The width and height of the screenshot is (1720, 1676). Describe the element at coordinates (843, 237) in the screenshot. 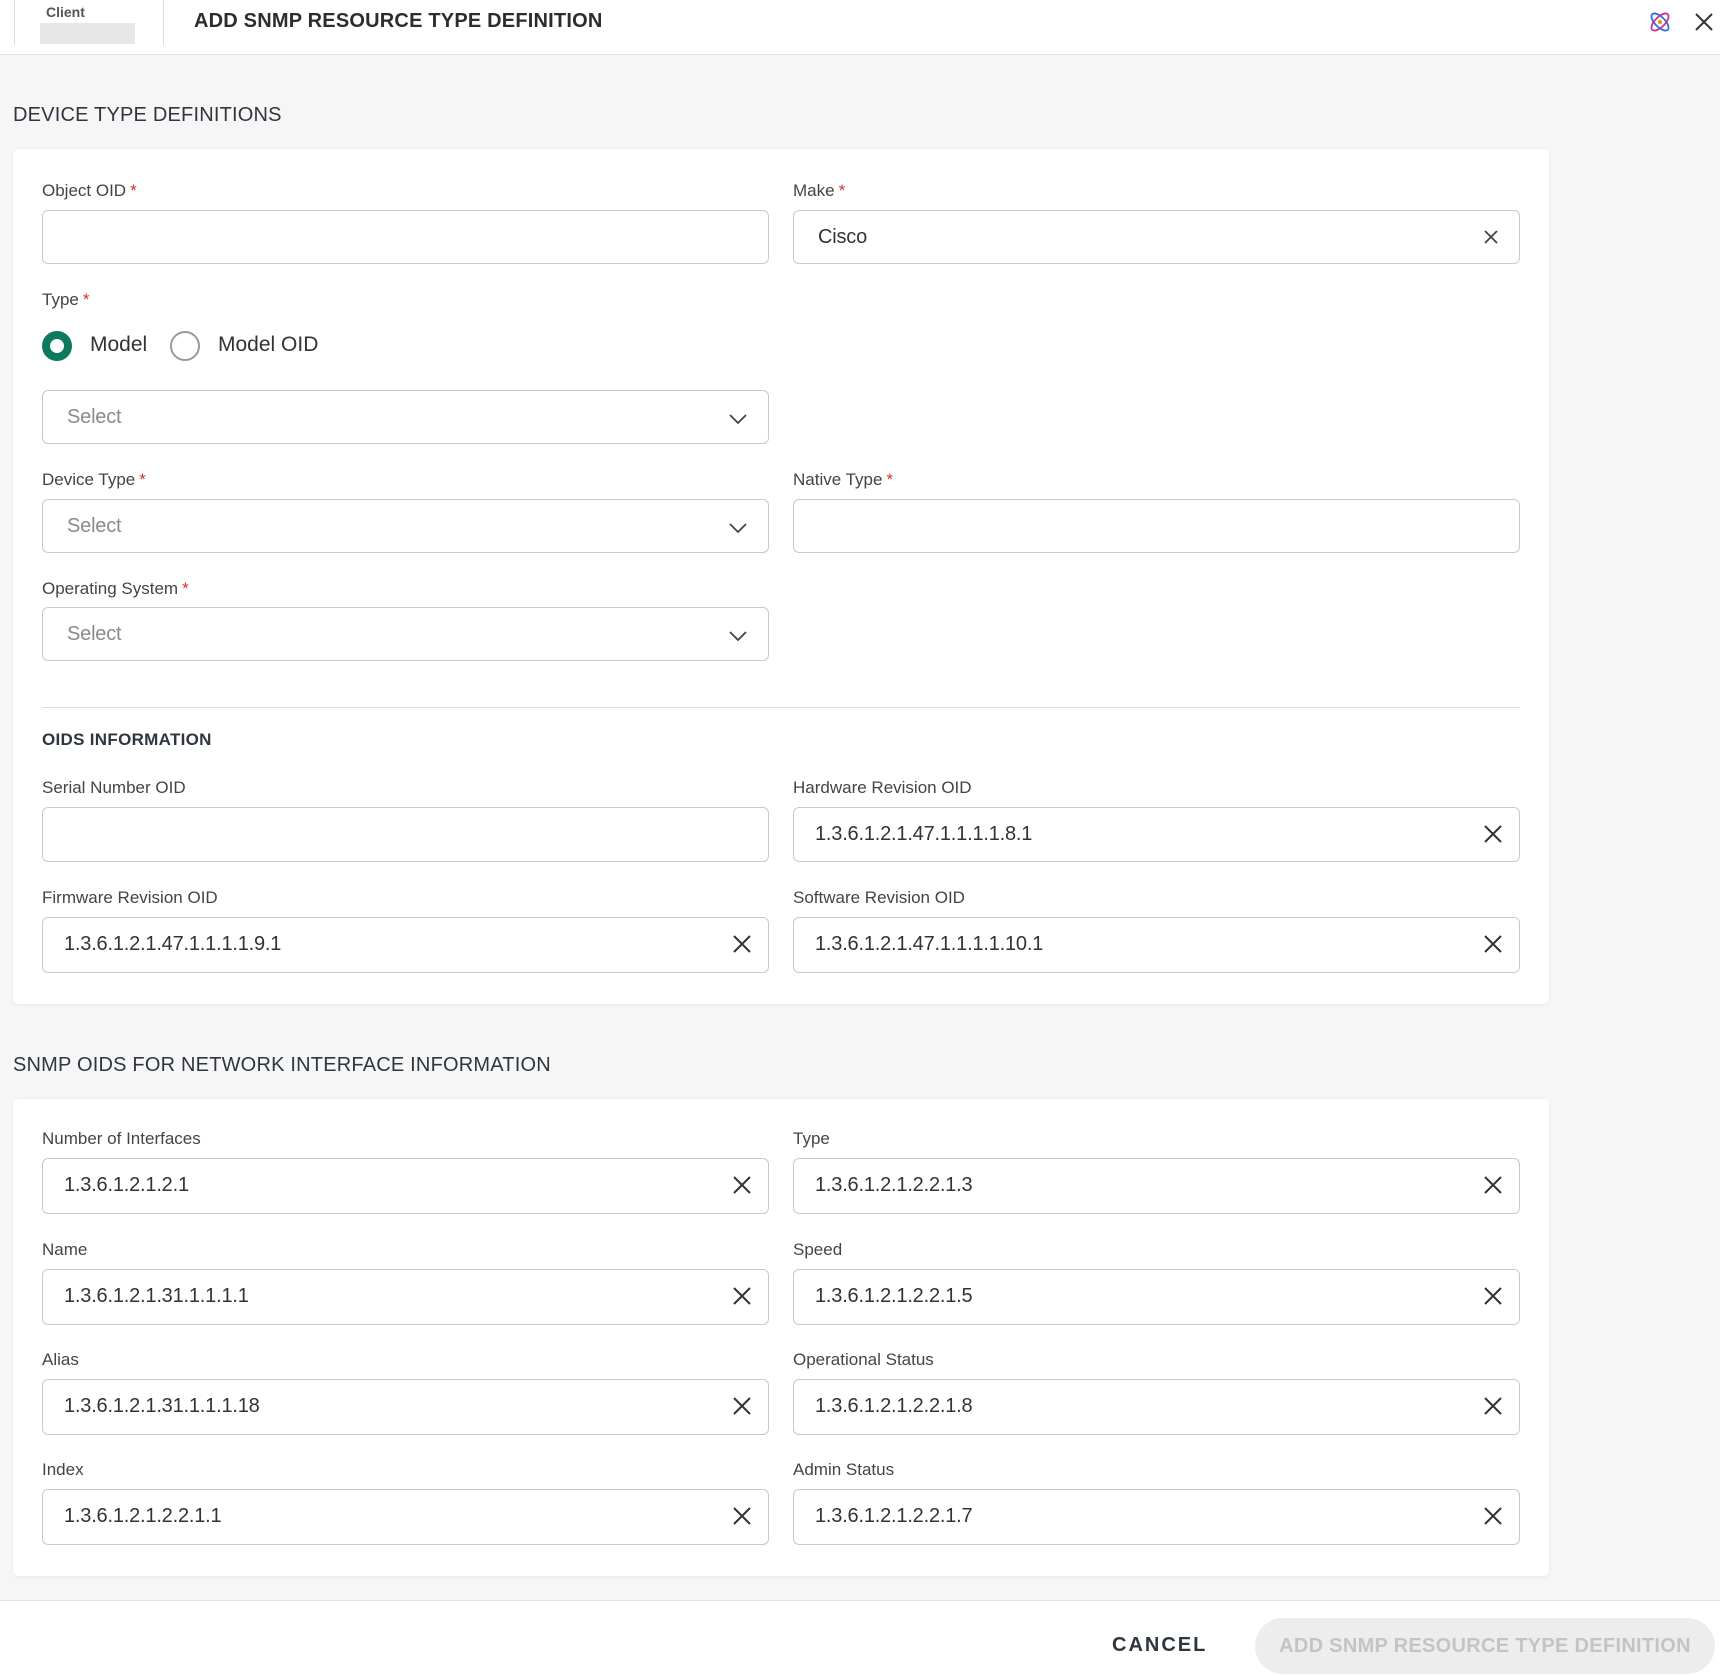

I see `make-value: Cisco` at that location.